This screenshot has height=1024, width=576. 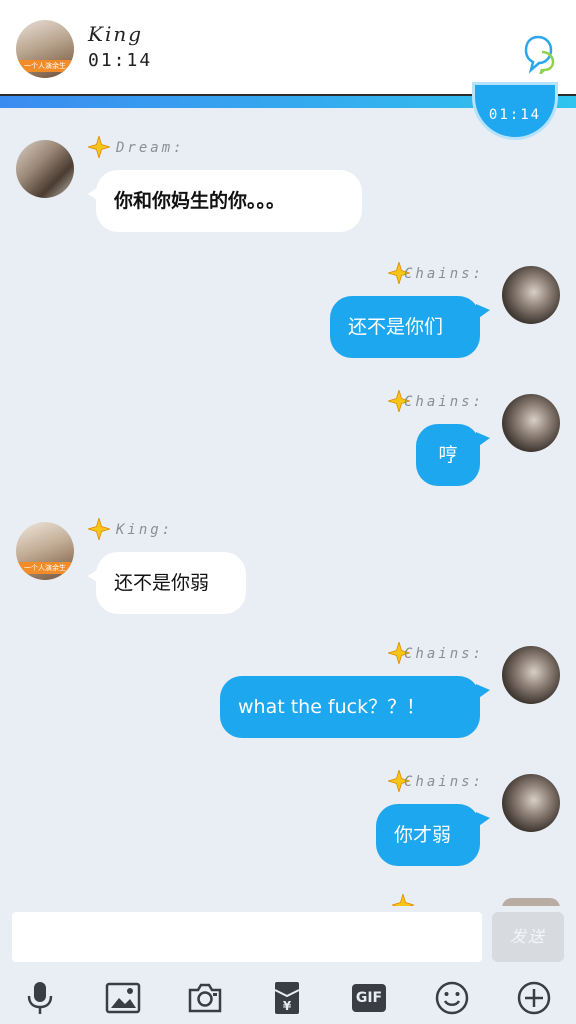 What do you see at coordinates (123, 998) in the screenshot?
I see `image-icon` at bounding box center [123, 998].